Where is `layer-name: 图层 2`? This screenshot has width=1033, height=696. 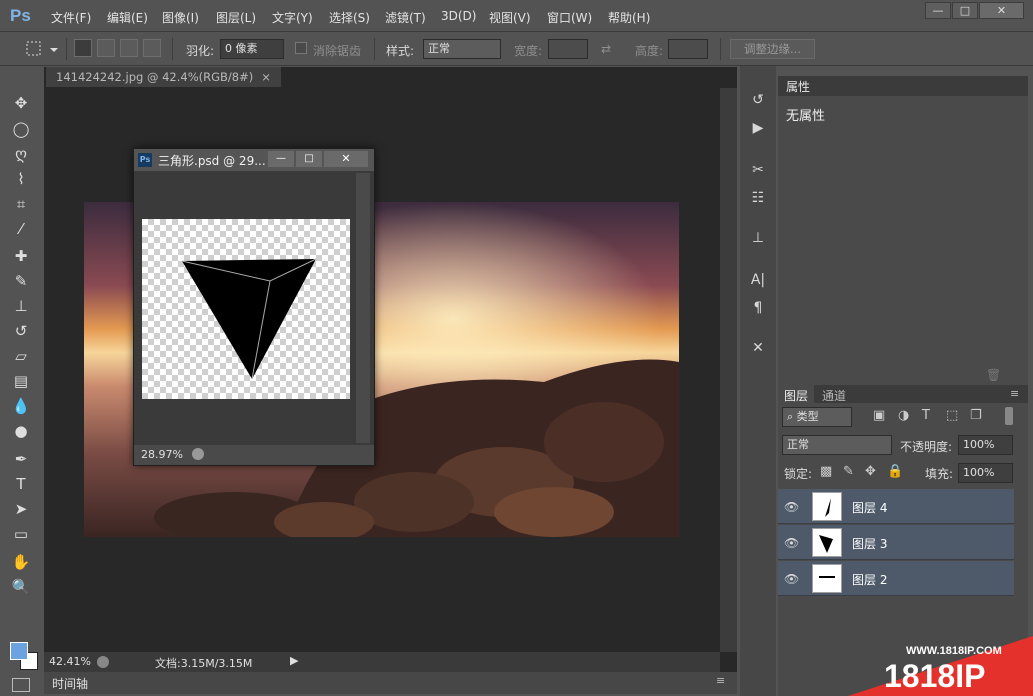
layer-name: 图层 2 is located at coordinates (869, 579).